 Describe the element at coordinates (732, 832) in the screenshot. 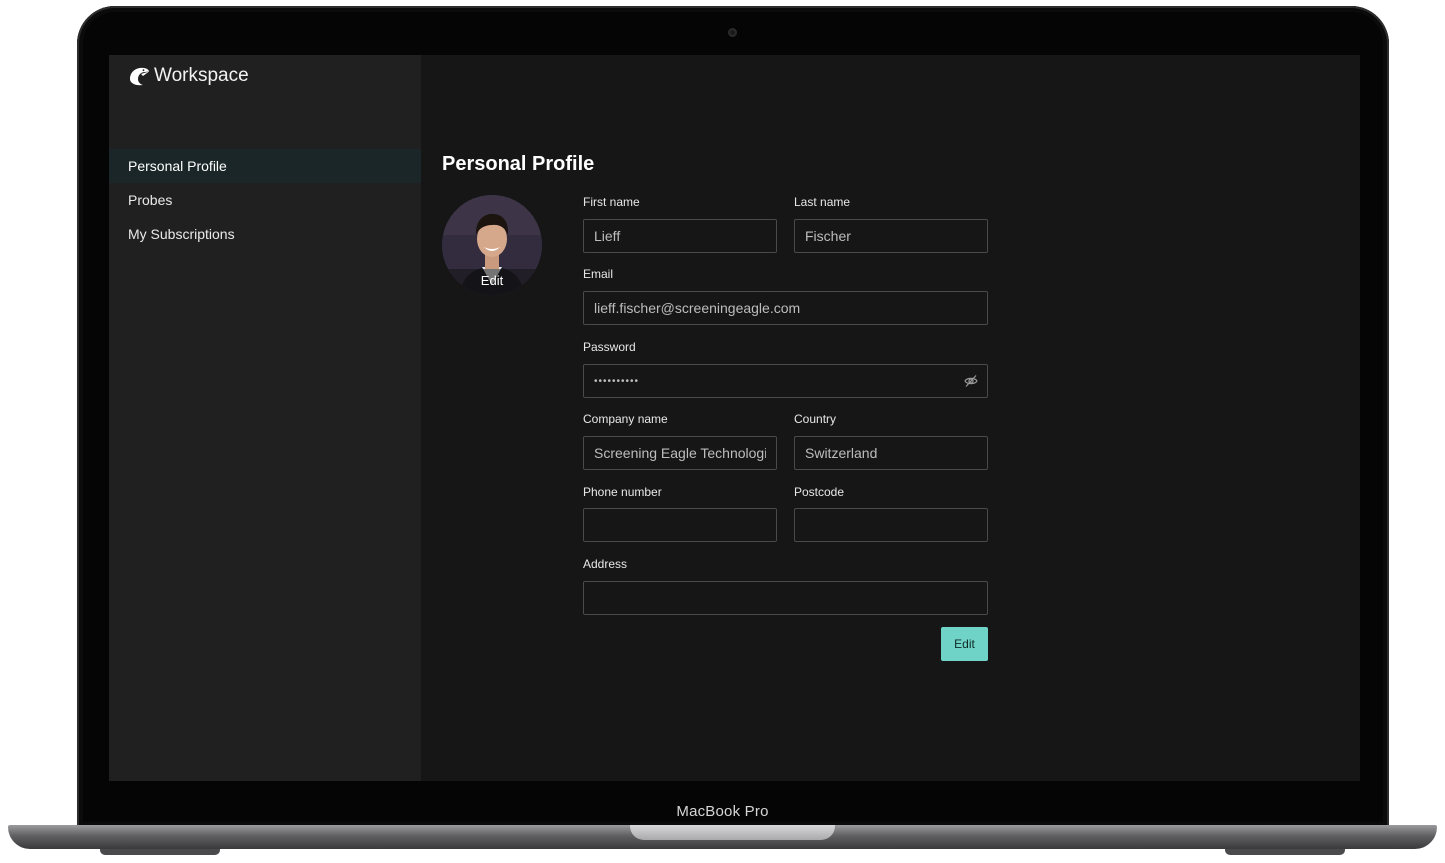

I see `laptop-base-notch` at that location.